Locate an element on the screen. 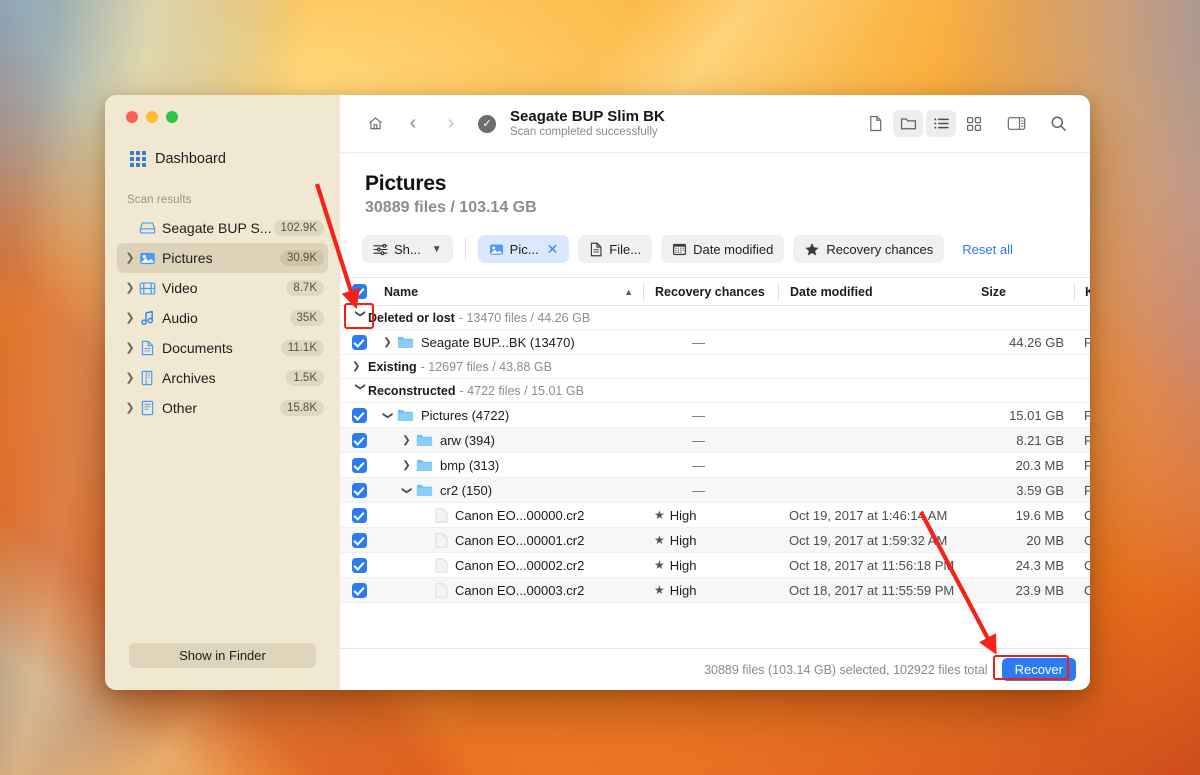 This screenshot has width=1200, height=775. column-header-name: Name ▲ is located at coordinates (510, 292).